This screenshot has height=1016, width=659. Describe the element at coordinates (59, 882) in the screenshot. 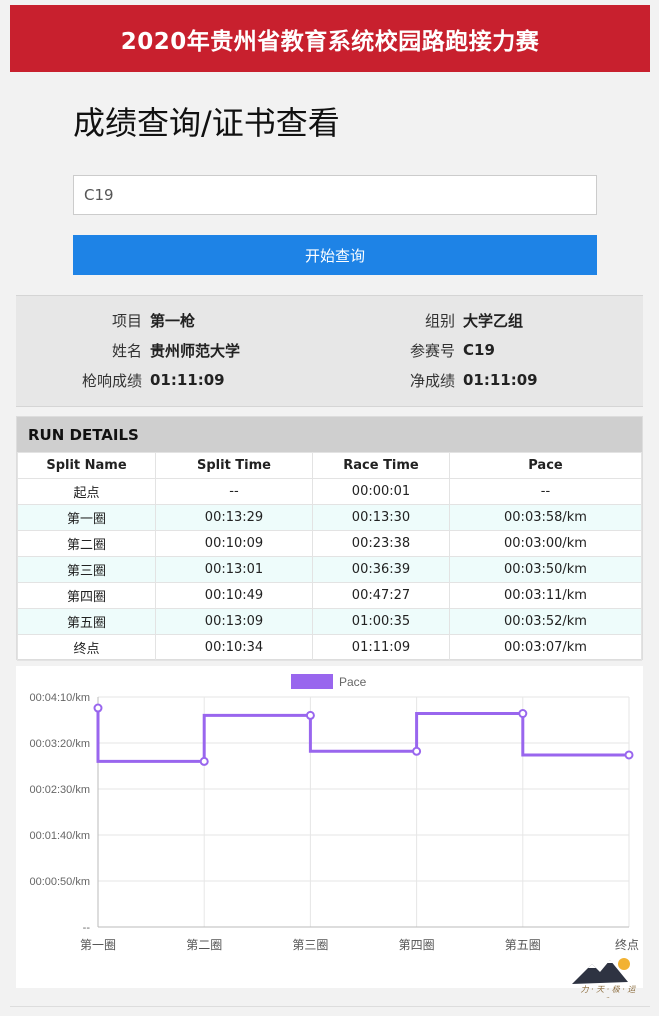

I see `y-tick-label: 00:00:50/km` at that location.